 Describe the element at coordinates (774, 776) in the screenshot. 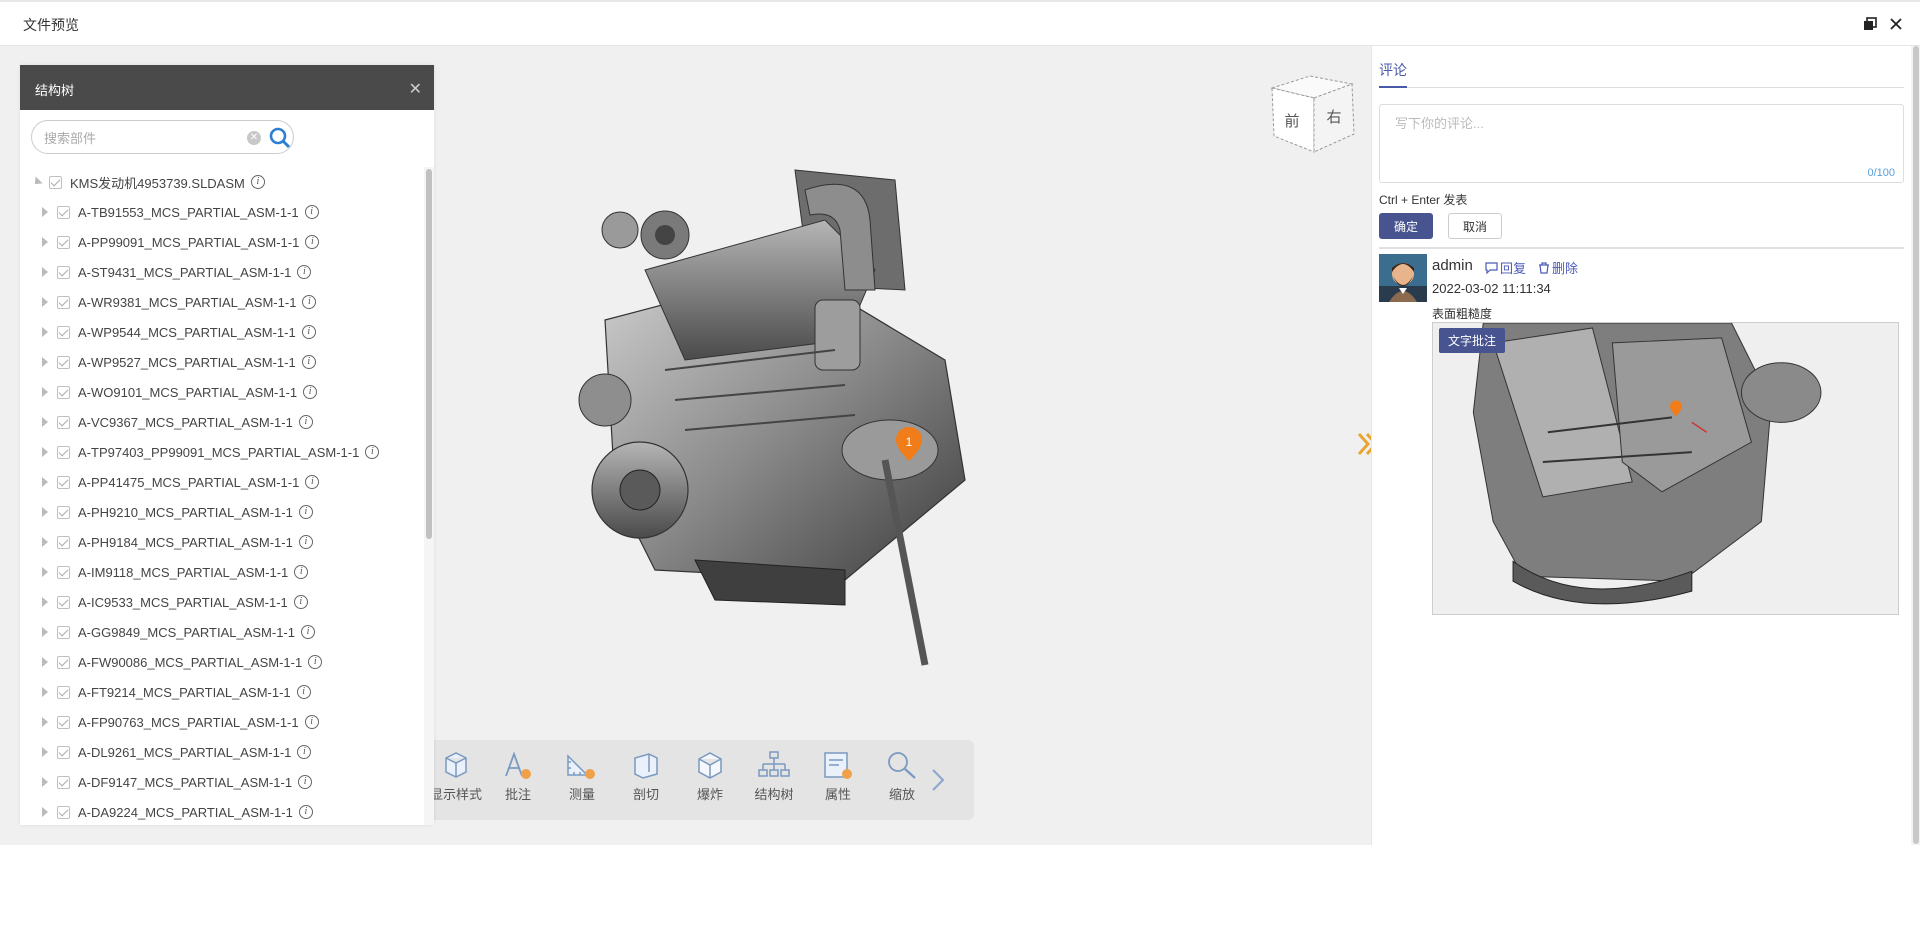

I see `tool-structure-tree: 结构树` at that location.